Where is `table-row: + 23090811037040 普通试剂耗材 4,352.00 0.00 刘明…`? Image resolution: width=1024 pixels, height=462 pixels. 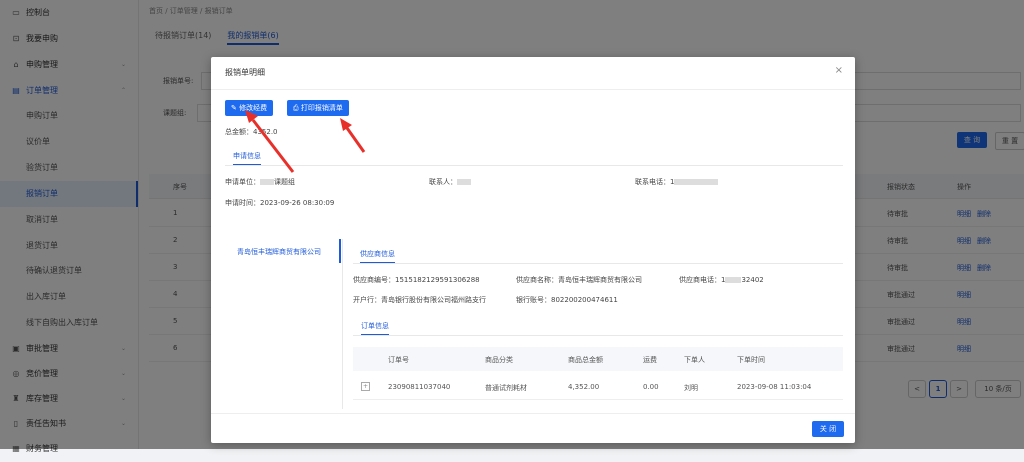 table-row: + 23090811037040 普通试剂耗材 4,352.00 0.00 刘明… is located at coordinates (598, 386).